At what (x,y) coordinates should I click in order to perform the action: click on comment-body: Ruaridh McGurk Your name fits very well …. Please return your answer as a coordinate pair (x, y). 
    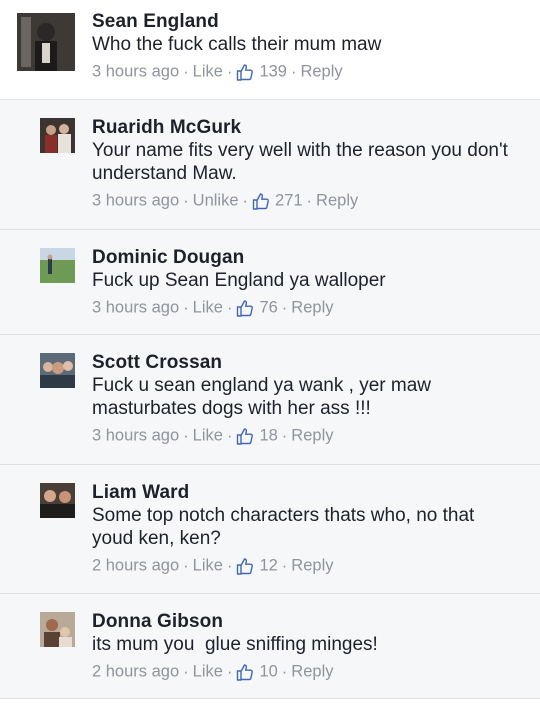
    Looking at the image, I should click on (305, 164).